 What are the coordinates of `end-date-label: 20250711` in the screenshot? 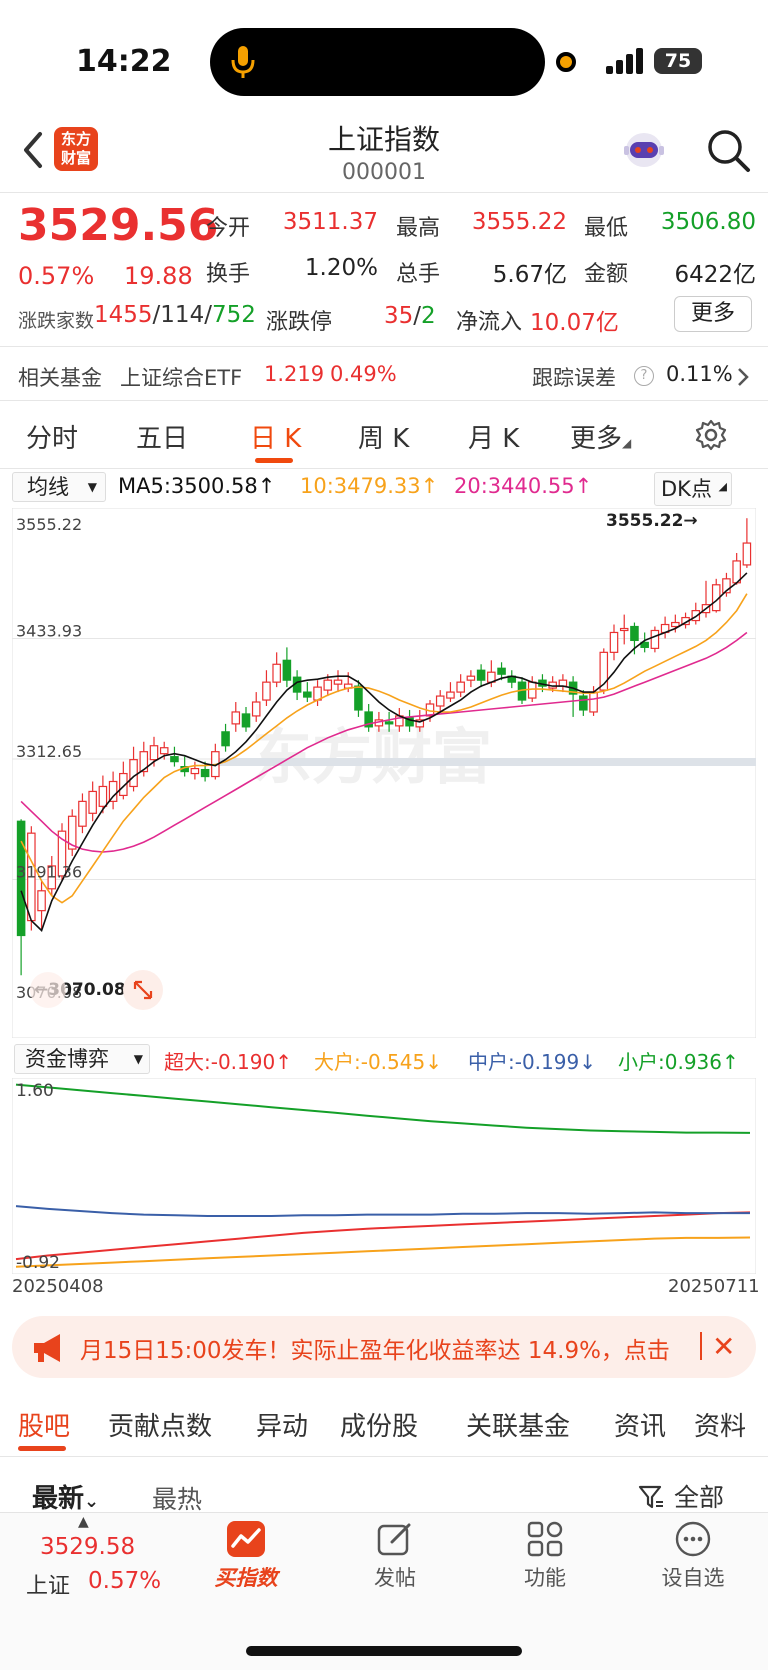 It's located at (714, 1286).